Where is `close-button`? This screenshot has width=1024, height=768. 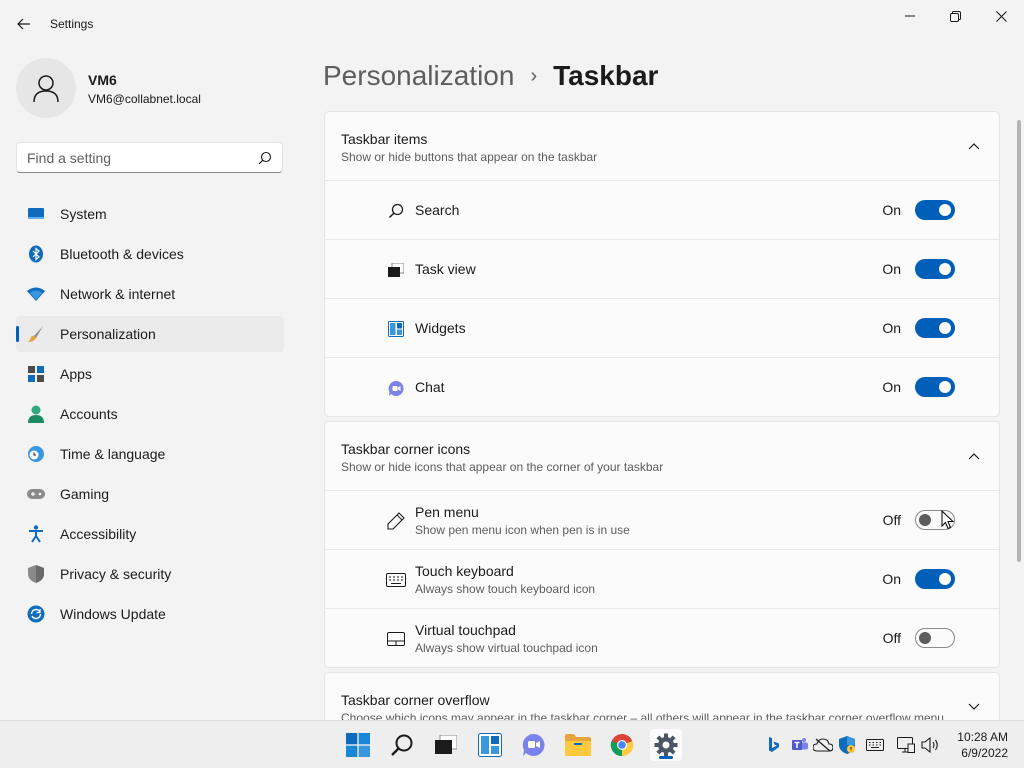 close-button is located at coordinates (1001, 16).